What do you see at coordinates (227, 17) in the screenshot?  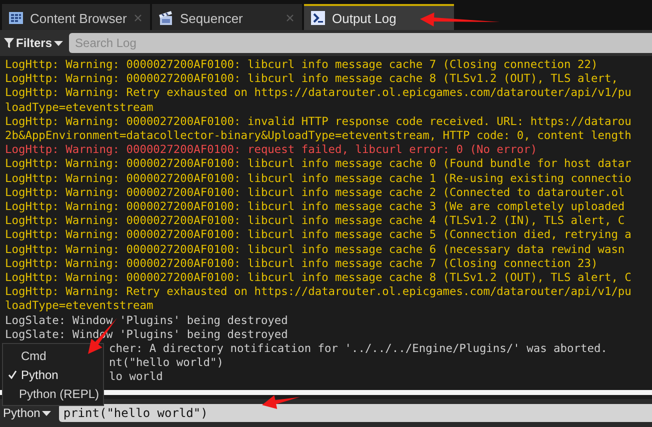 I see `tab: Sequencer` at bounding box center [227, 17].